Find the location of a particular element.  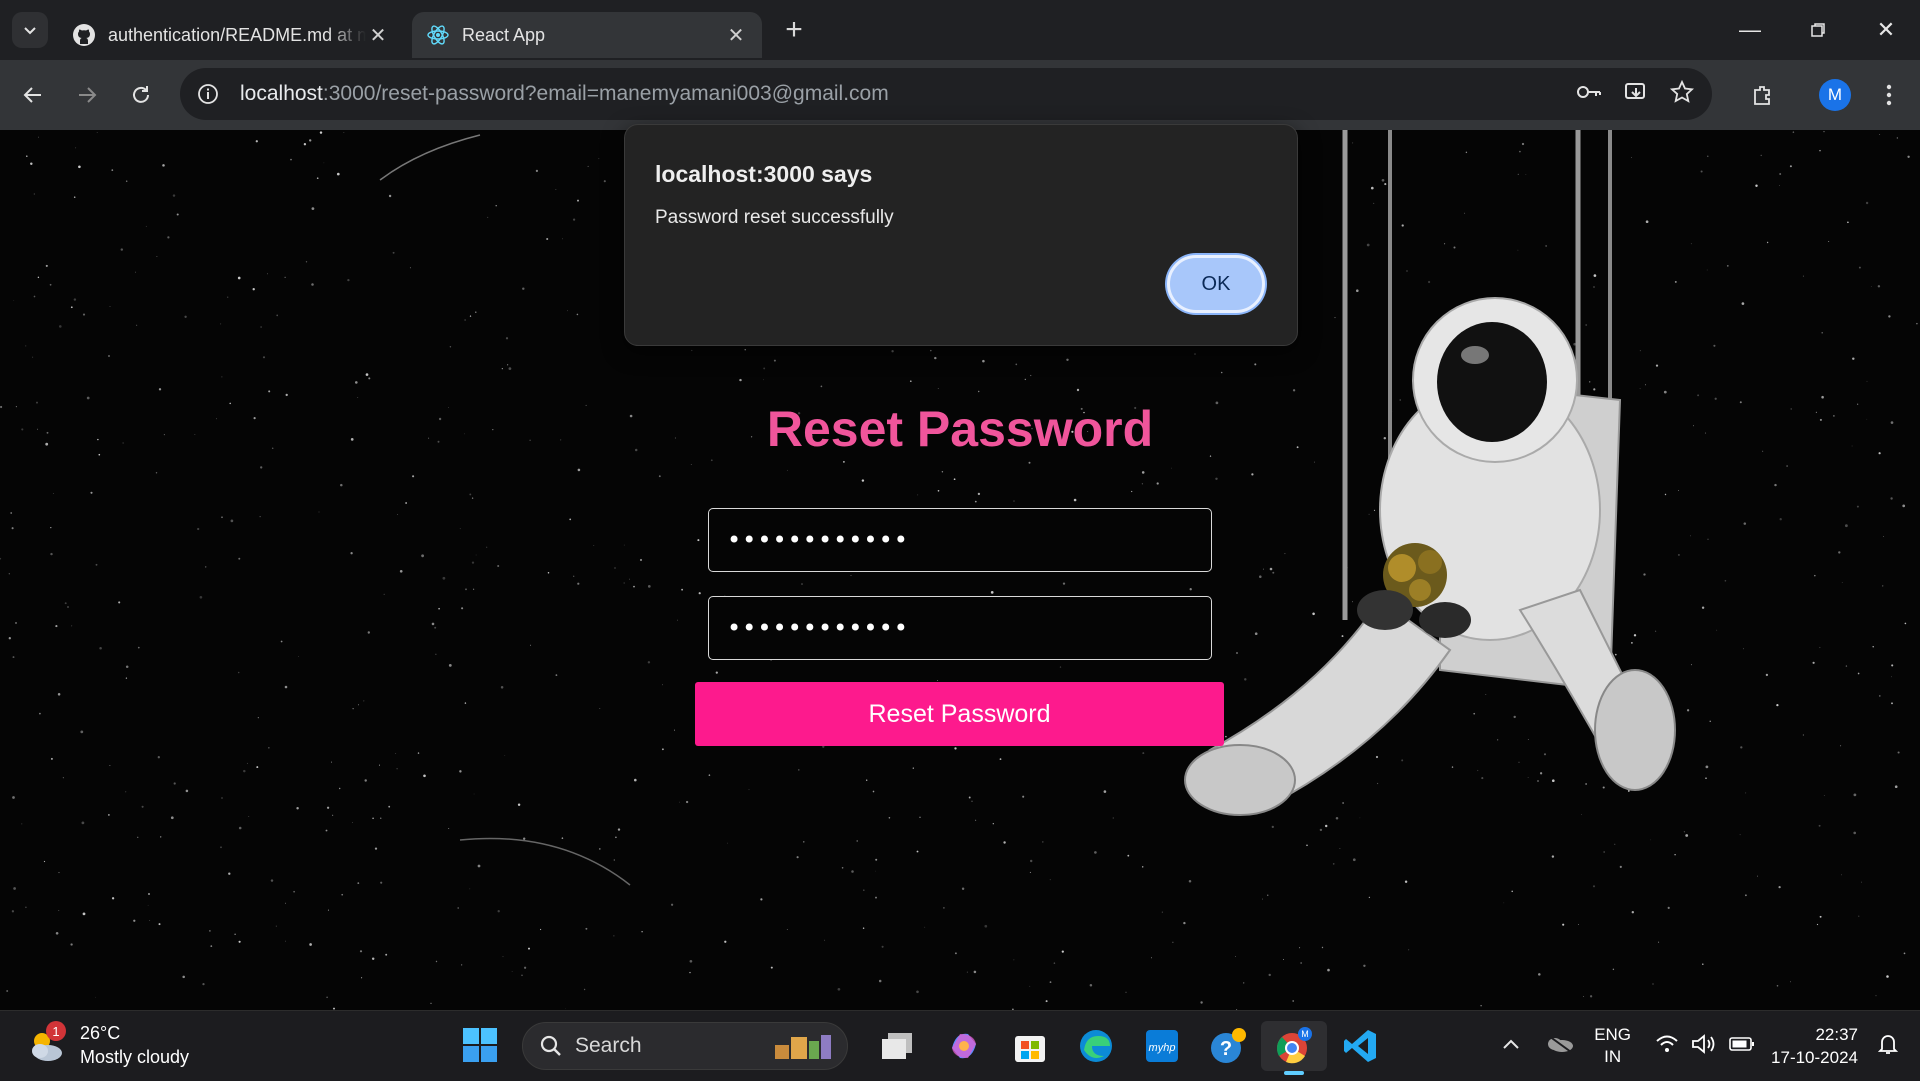

minimize-icon: — is located at coordinates (1750, 30).